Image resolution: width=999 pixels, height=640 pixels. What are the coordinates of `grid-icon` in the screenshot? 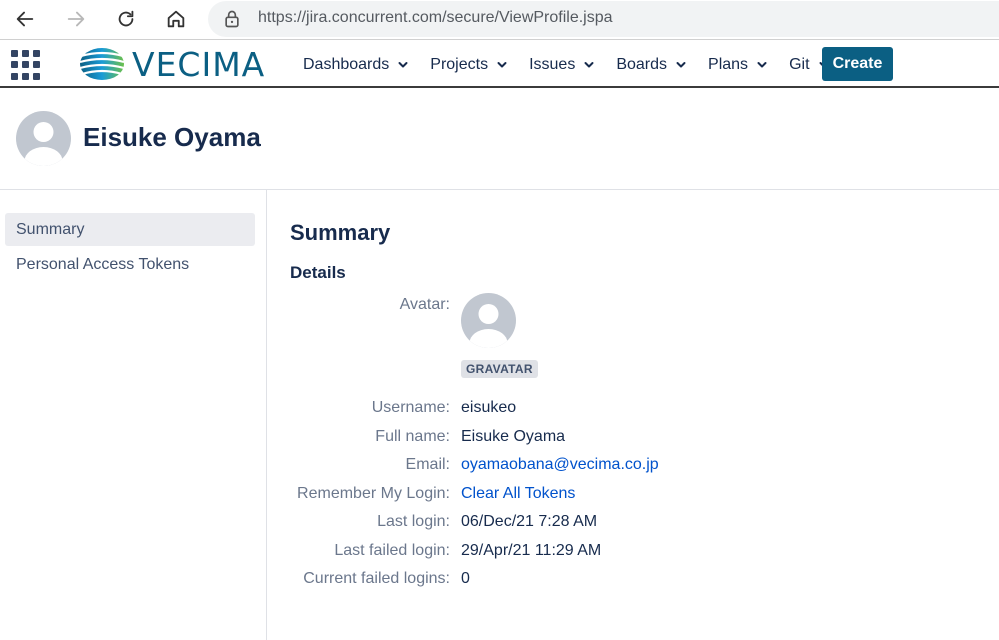 It's located at (26, 65).